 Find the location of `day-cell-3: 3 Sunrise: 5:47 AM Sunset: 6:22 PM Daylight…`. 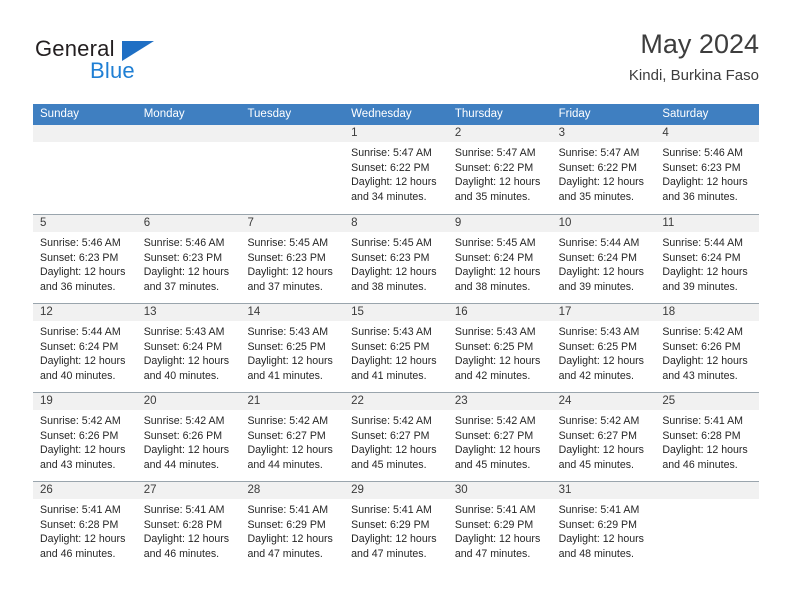

day-cell-3: 3 Sunrise: 5:47 AM Sunset: 6:22 PM Daylight… is located at coordinates (603, 169).